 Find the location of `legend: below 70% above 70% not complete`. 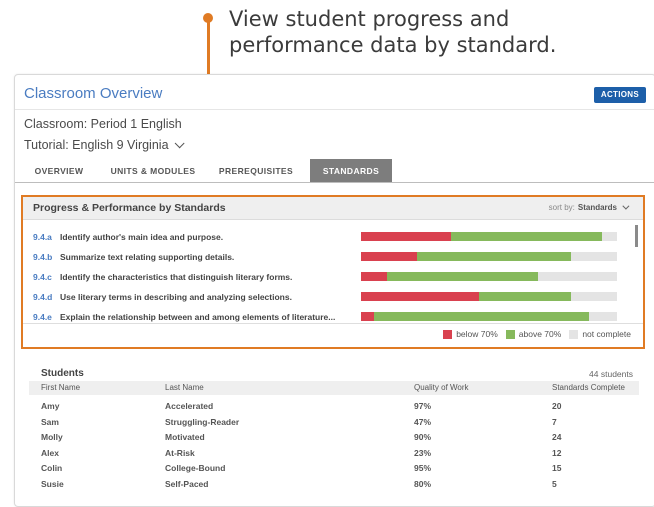

legend: below 70% above 70% not complete is located at coordinates (533, 334).